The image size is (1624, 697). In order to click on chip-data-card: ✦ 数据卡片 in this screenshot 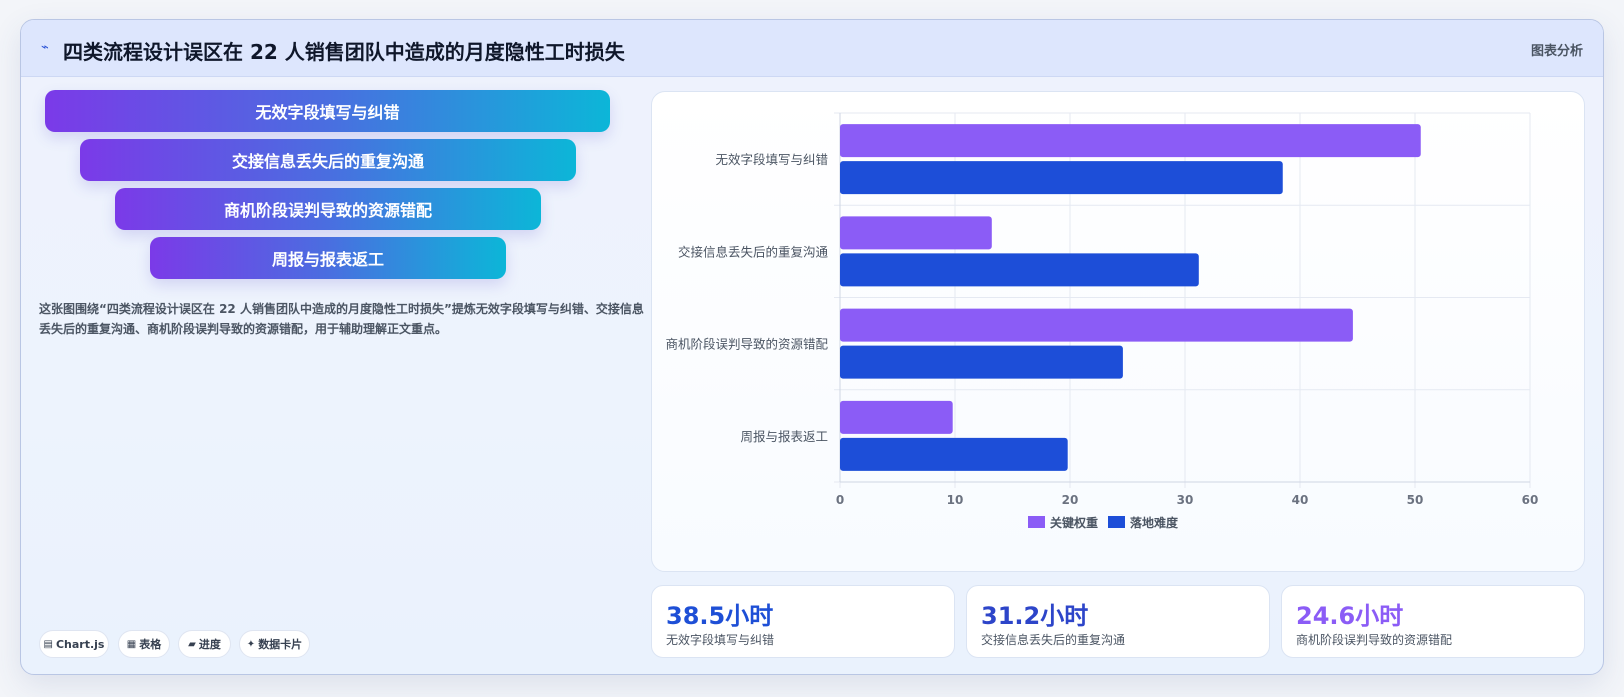, I will do `click(274, 644)`.